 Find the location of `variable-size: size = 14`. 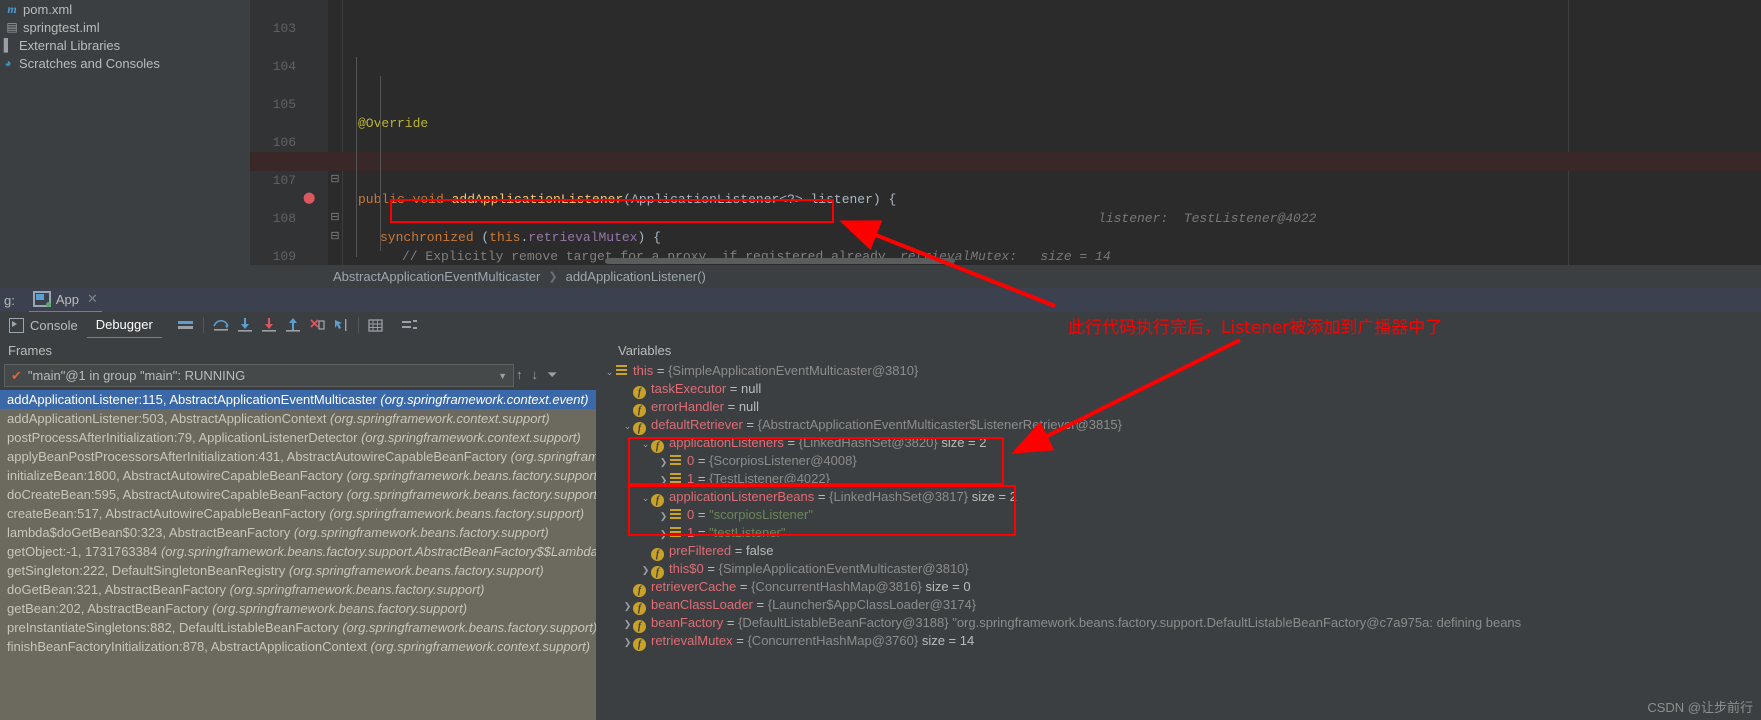

variable-size: size = 14 is located at coordinates (946, 640).